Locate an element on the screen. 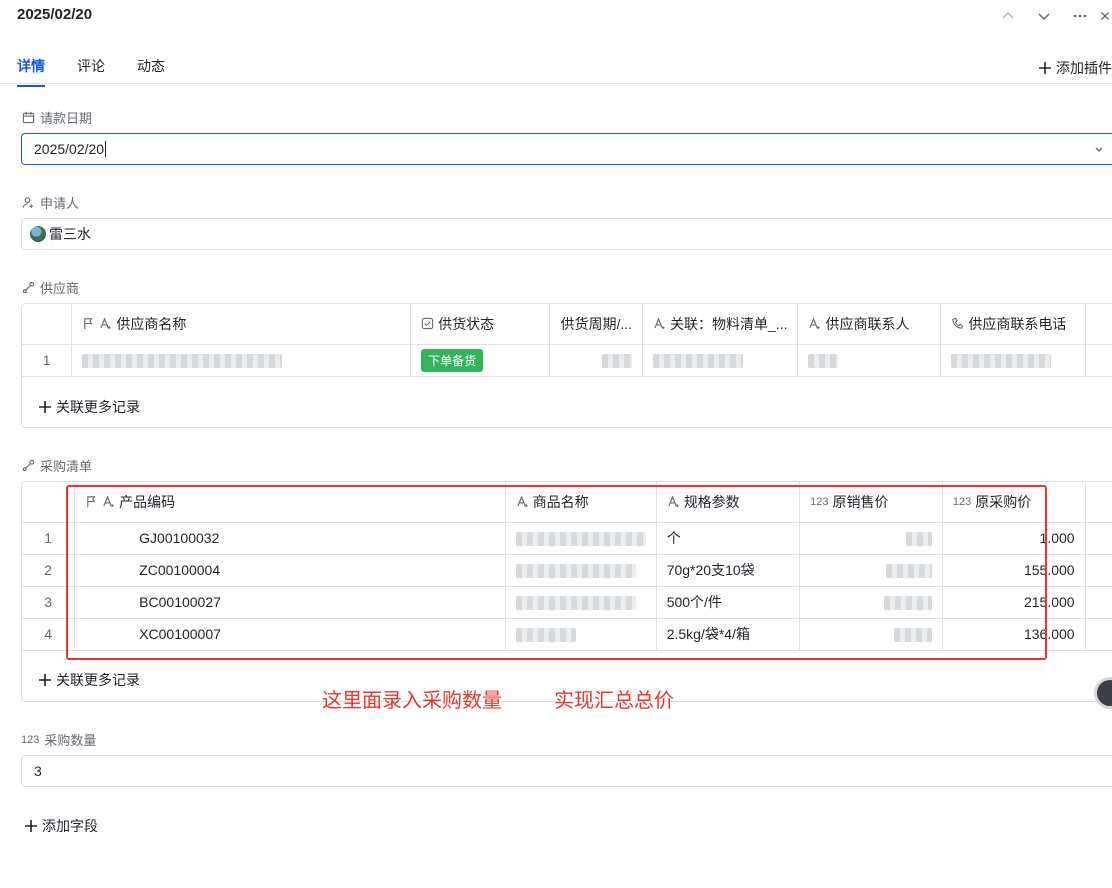 This screenshot has height=888, width=1112. purchase-label-text: 采购清单 is located at coordinates (66, 466).